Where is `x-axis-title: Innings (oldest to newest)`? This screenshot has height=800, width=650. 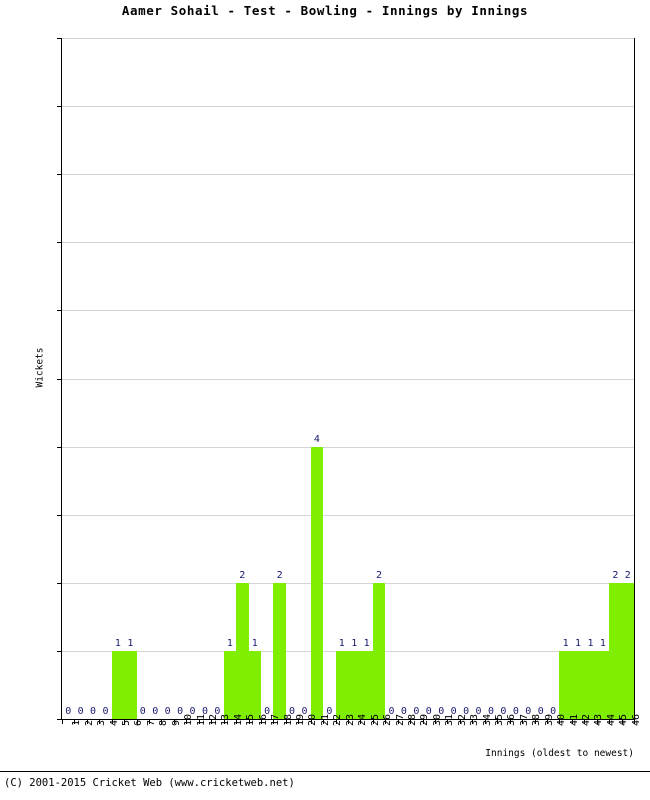
x-axis-title: Innings (oldest to newest) is located at coordinates (559, 753).